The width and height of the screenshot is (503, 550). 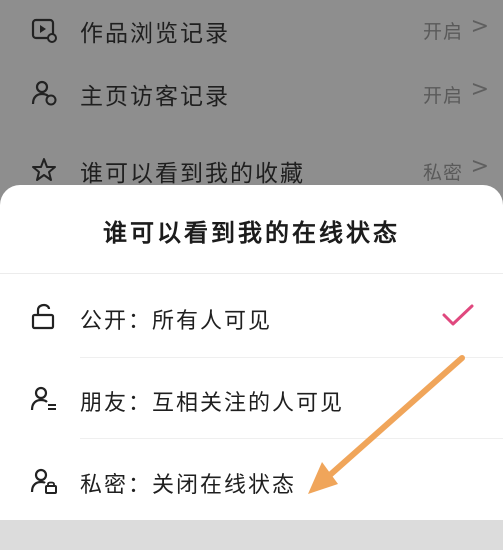 I want to click on annotation-arrow-icon, so click(x=386, y=424).